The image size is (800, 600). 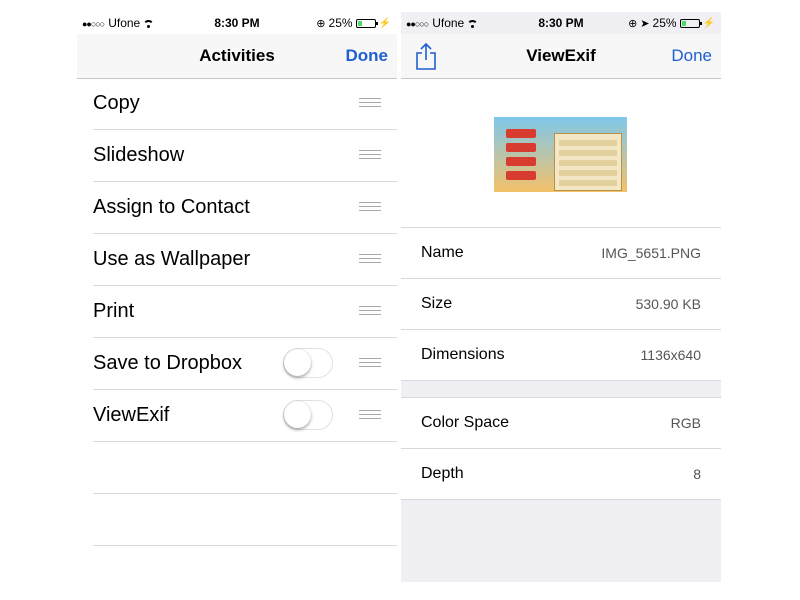 I want to click on info-key: Color Space, so click(x=465, y=422).